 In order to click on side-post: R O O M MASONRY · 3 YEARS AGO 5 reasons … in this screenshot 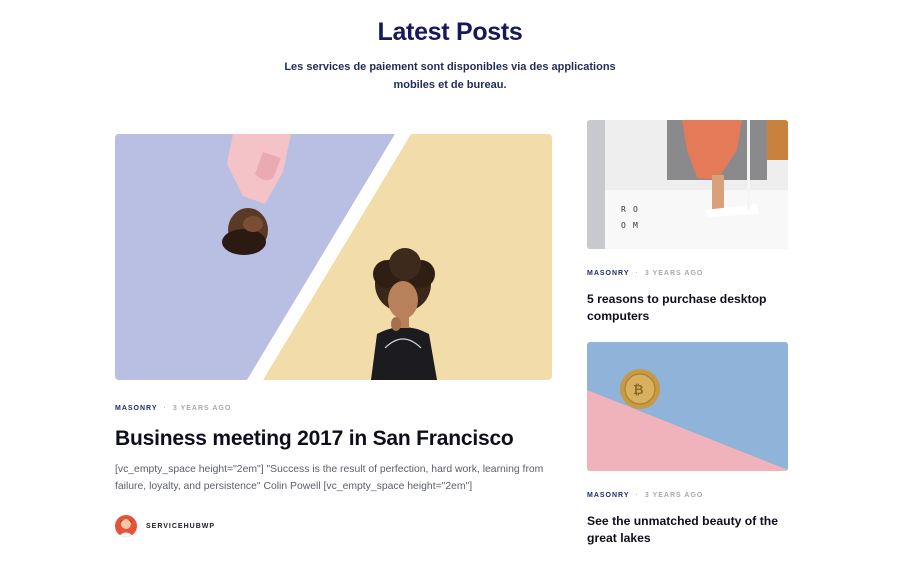, I will do `click(687, 222)`.